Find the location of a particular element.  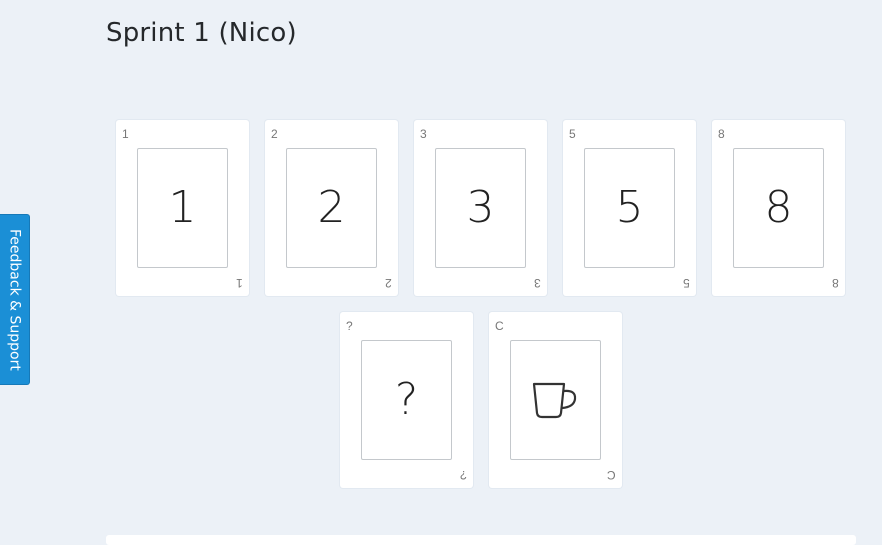

feedback-support-label: Feedback & Support is located at coordinates (14, 299).